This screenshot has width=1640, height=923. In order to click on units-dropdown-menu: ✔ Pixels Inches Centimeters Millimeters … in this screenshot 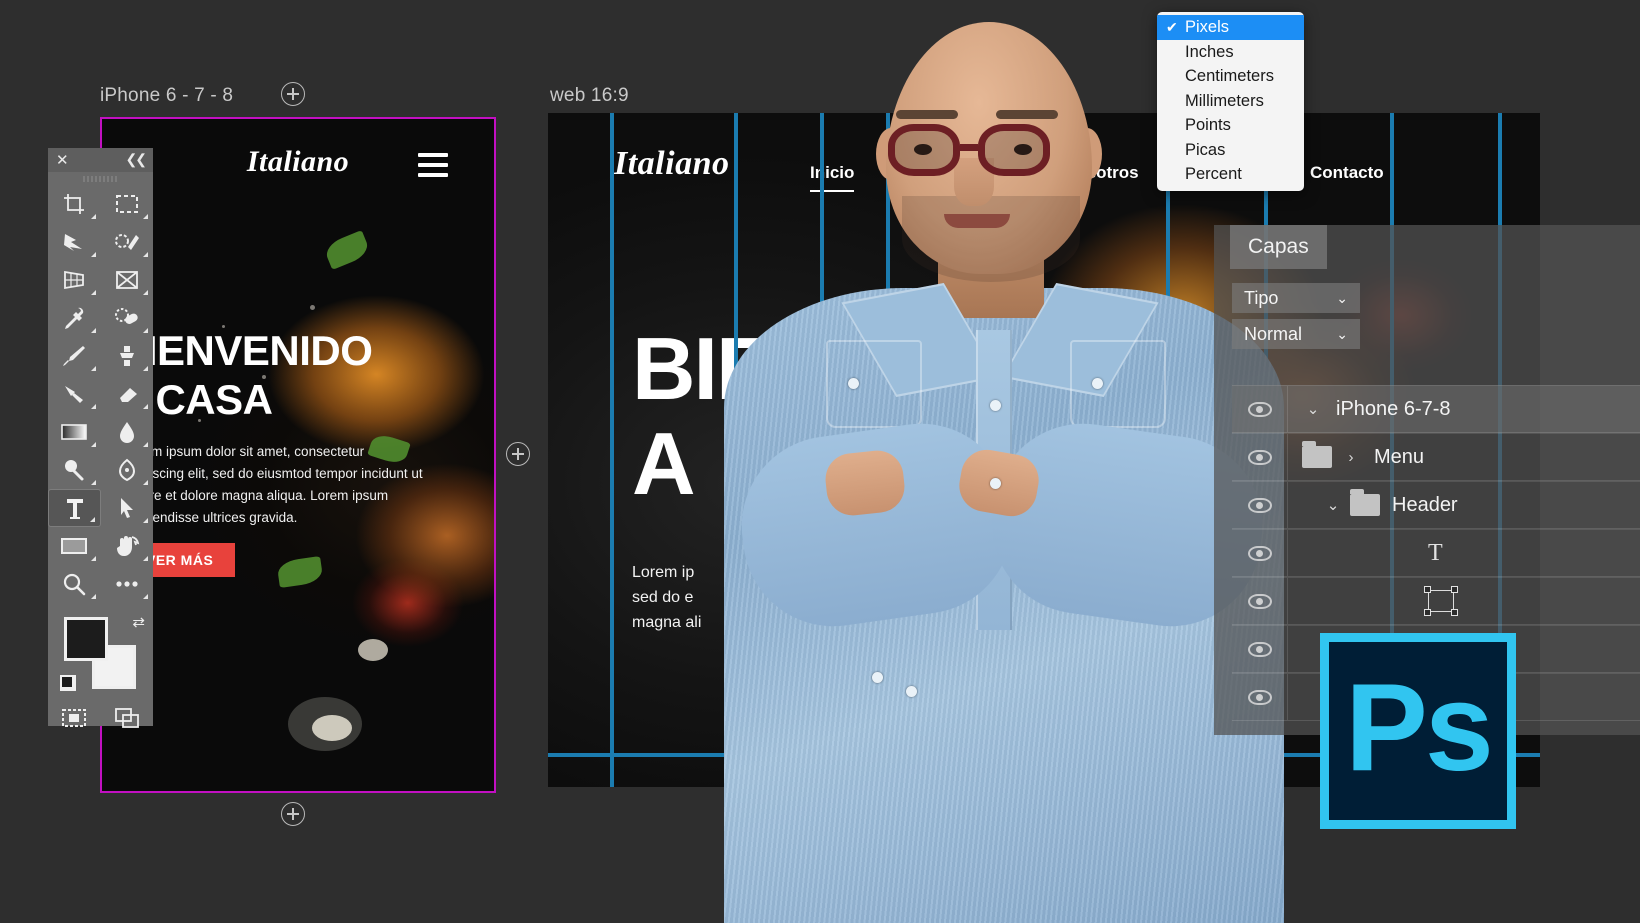, I will do `click(1230, 101)`.